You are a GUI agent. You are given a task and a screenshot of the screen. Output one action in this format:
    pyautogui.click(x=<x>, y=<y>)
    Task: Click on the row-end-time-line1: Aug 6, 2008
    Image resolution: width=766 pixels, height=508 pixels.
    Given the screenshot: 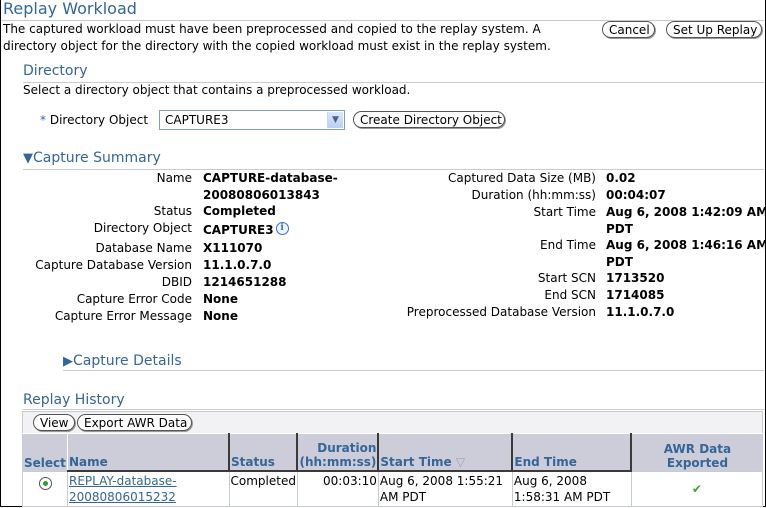 What is the action you would take?
    pyautogui.click(x=550, y=481)
    